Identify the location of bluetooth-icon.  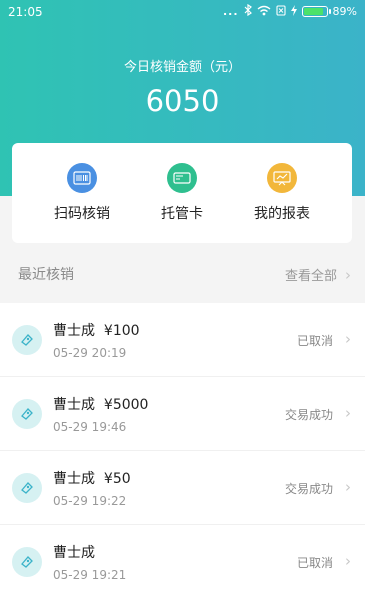
(248, 11).